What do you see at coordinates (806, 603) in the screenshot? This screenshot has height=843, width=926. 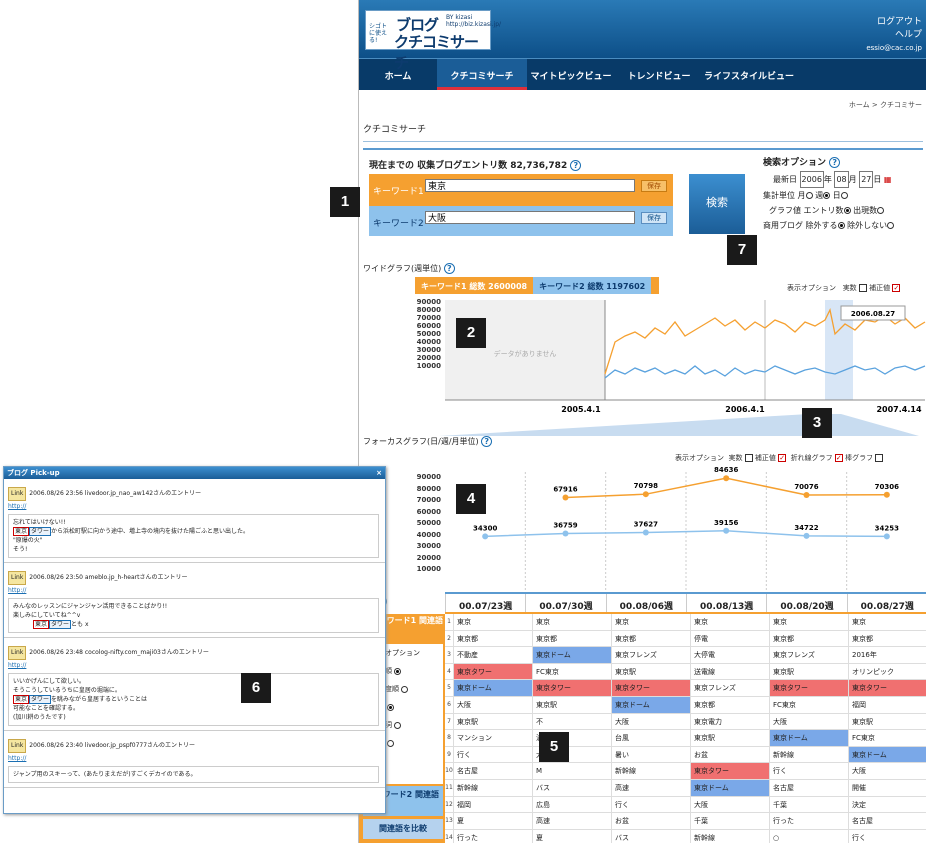 I see `week-column-header: 00.08/20週` at bounding box center [806, 603].